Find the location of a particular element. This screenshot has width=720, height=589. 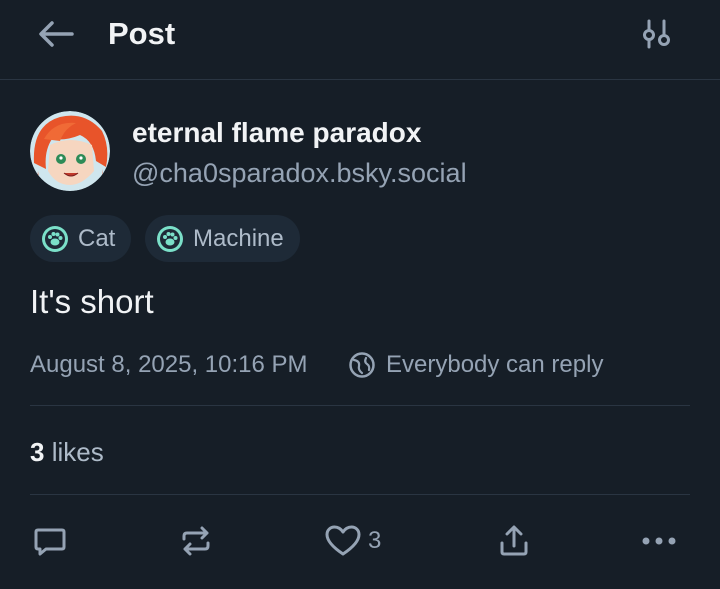

avatar-image is located at coordinates (70, 151).